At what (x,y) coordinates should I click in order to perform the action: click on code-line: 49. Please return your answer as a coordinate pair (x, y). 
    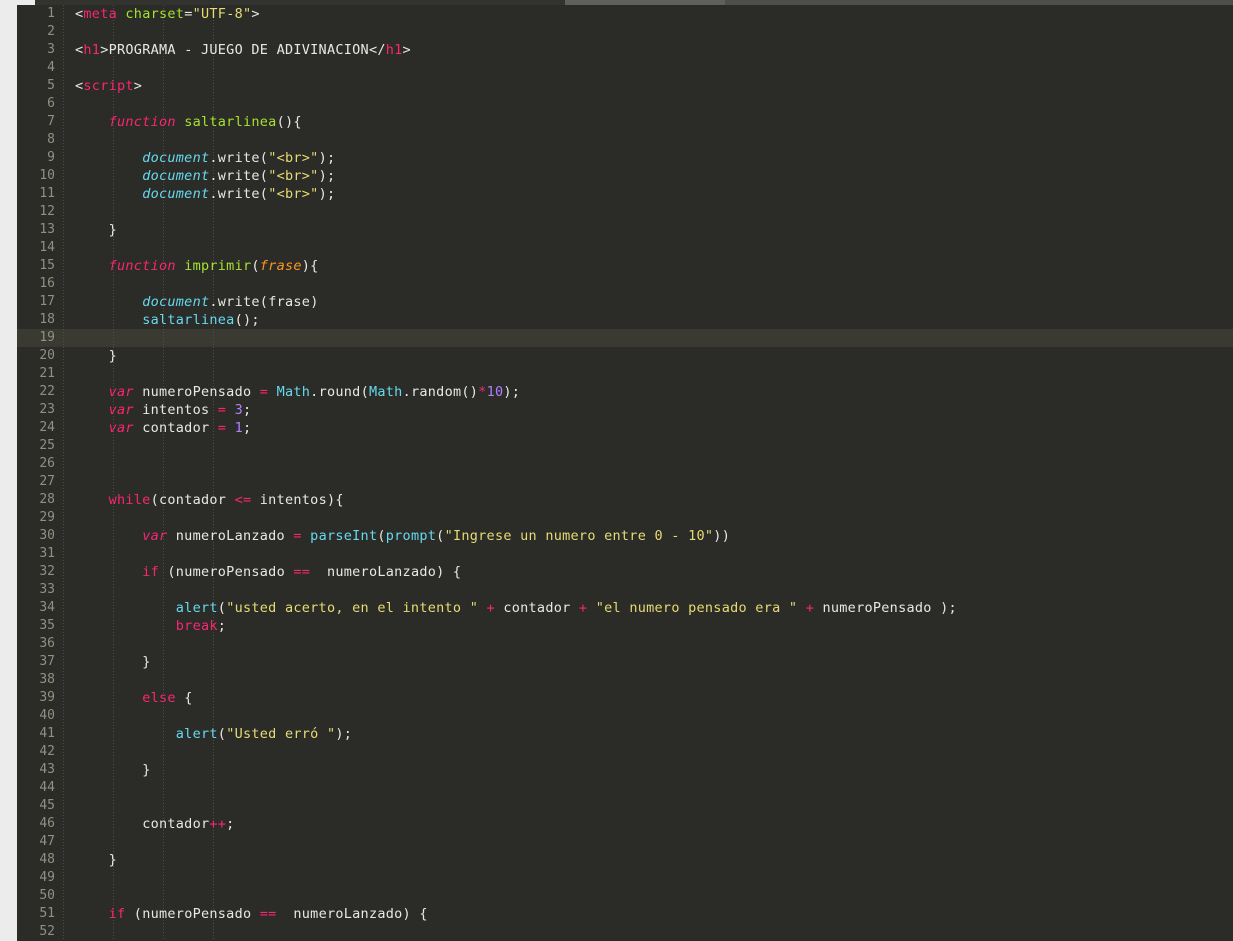
    Looking at the image, I should click on (625, 878).